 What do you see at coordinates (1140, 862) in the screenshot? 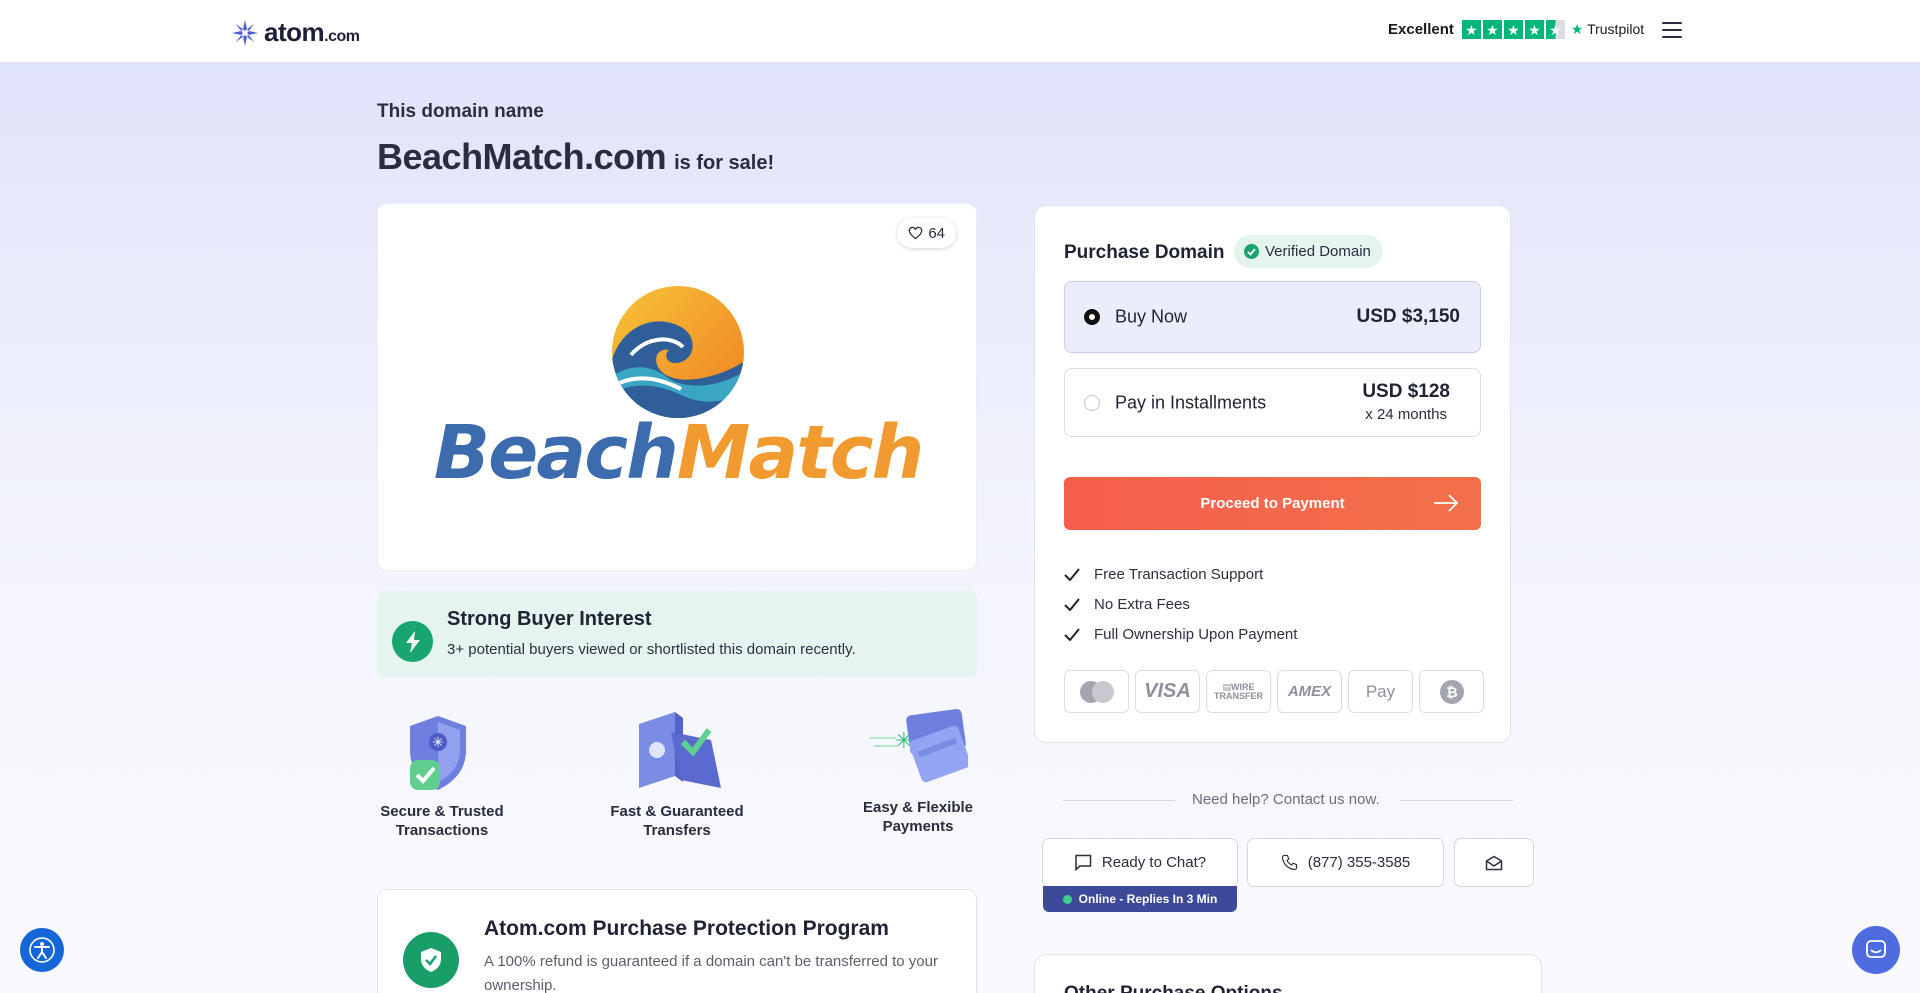
I see `chat-button: Ready to Chat?` at bounding box center [1140, 862].